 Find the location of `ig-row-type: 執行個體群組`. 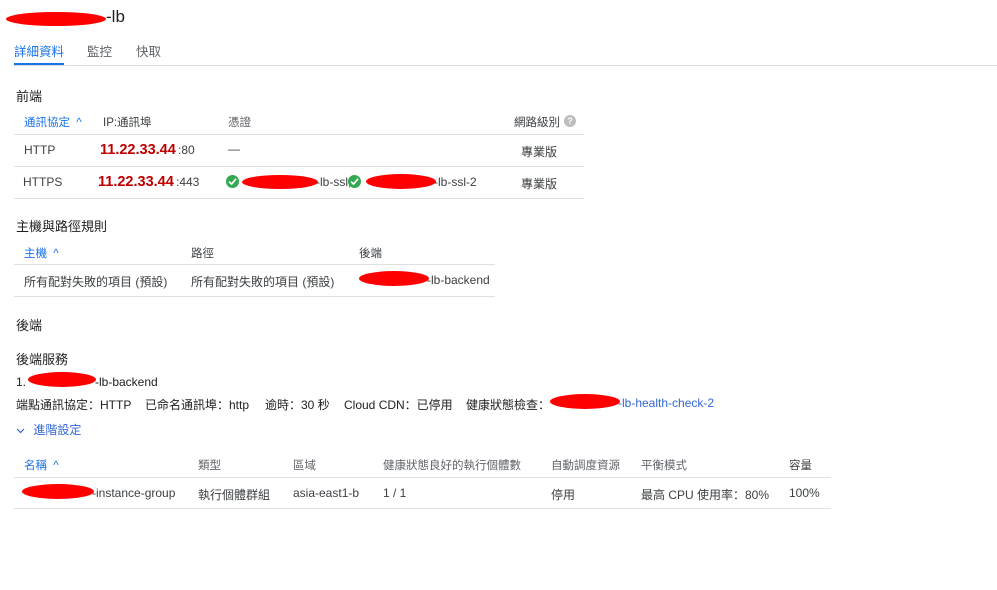

ig-row-type: 執行個體群組 is located at coordinates (234, 495).